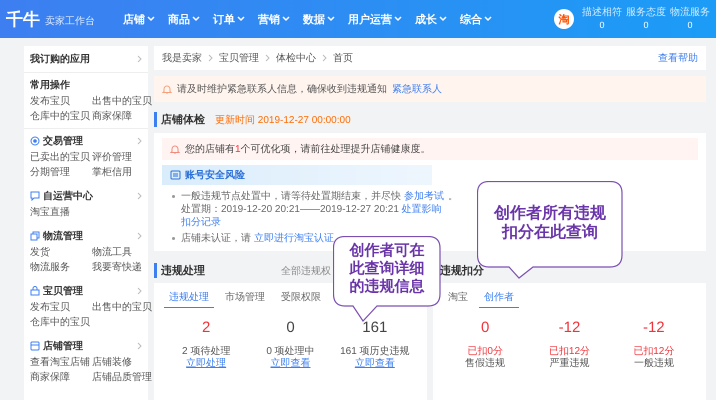 The height and width of the screenshot is (400, 716). Describe the element at coordinates (654, 364) in the screenshot. I see `stat-label: 一般违规` at that location.